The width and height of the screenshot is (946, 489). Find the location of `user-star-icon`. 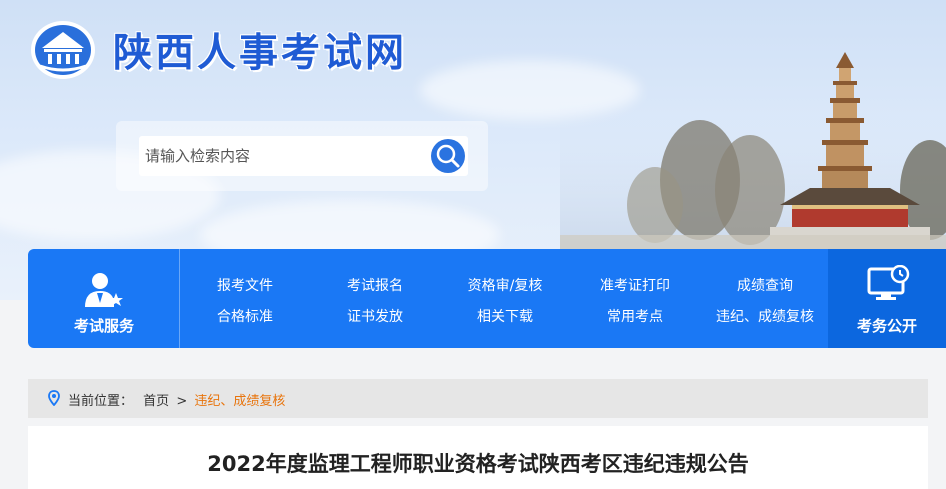

user-star-icon is located at coordinates (104, 290).